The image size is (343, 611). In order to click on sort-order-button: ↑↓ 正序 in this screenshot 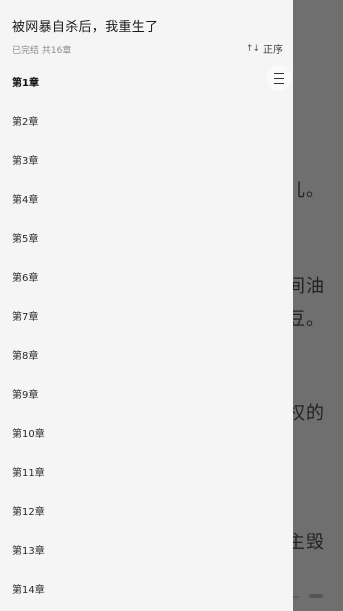, I will do `click(264, 49)`.